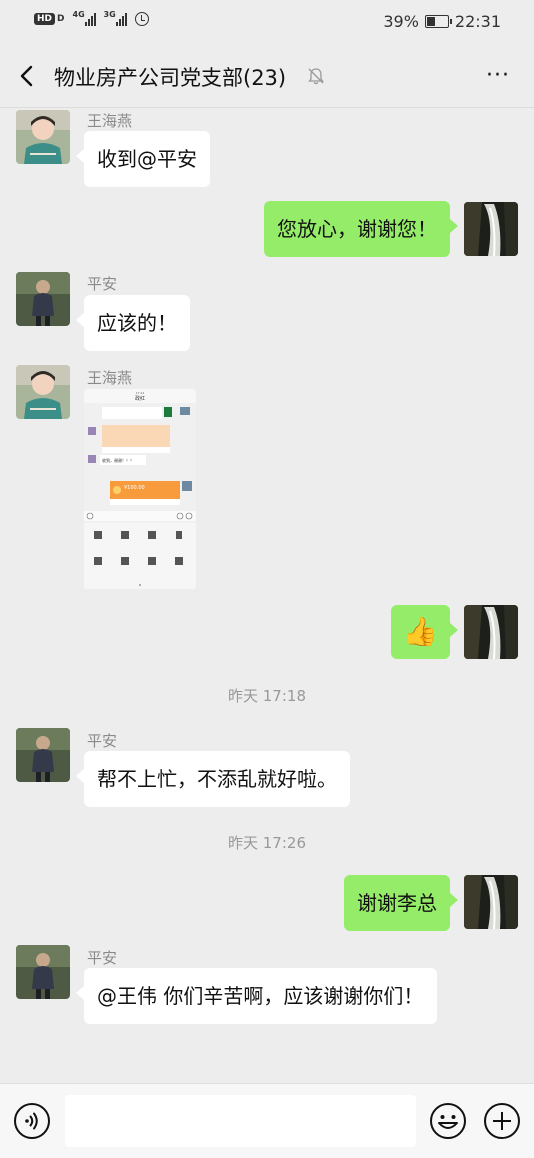 This screenshot has height=1158, width=534. I want to click on thumb-red-packet-amount: ¥100.00, so click(134, 488).